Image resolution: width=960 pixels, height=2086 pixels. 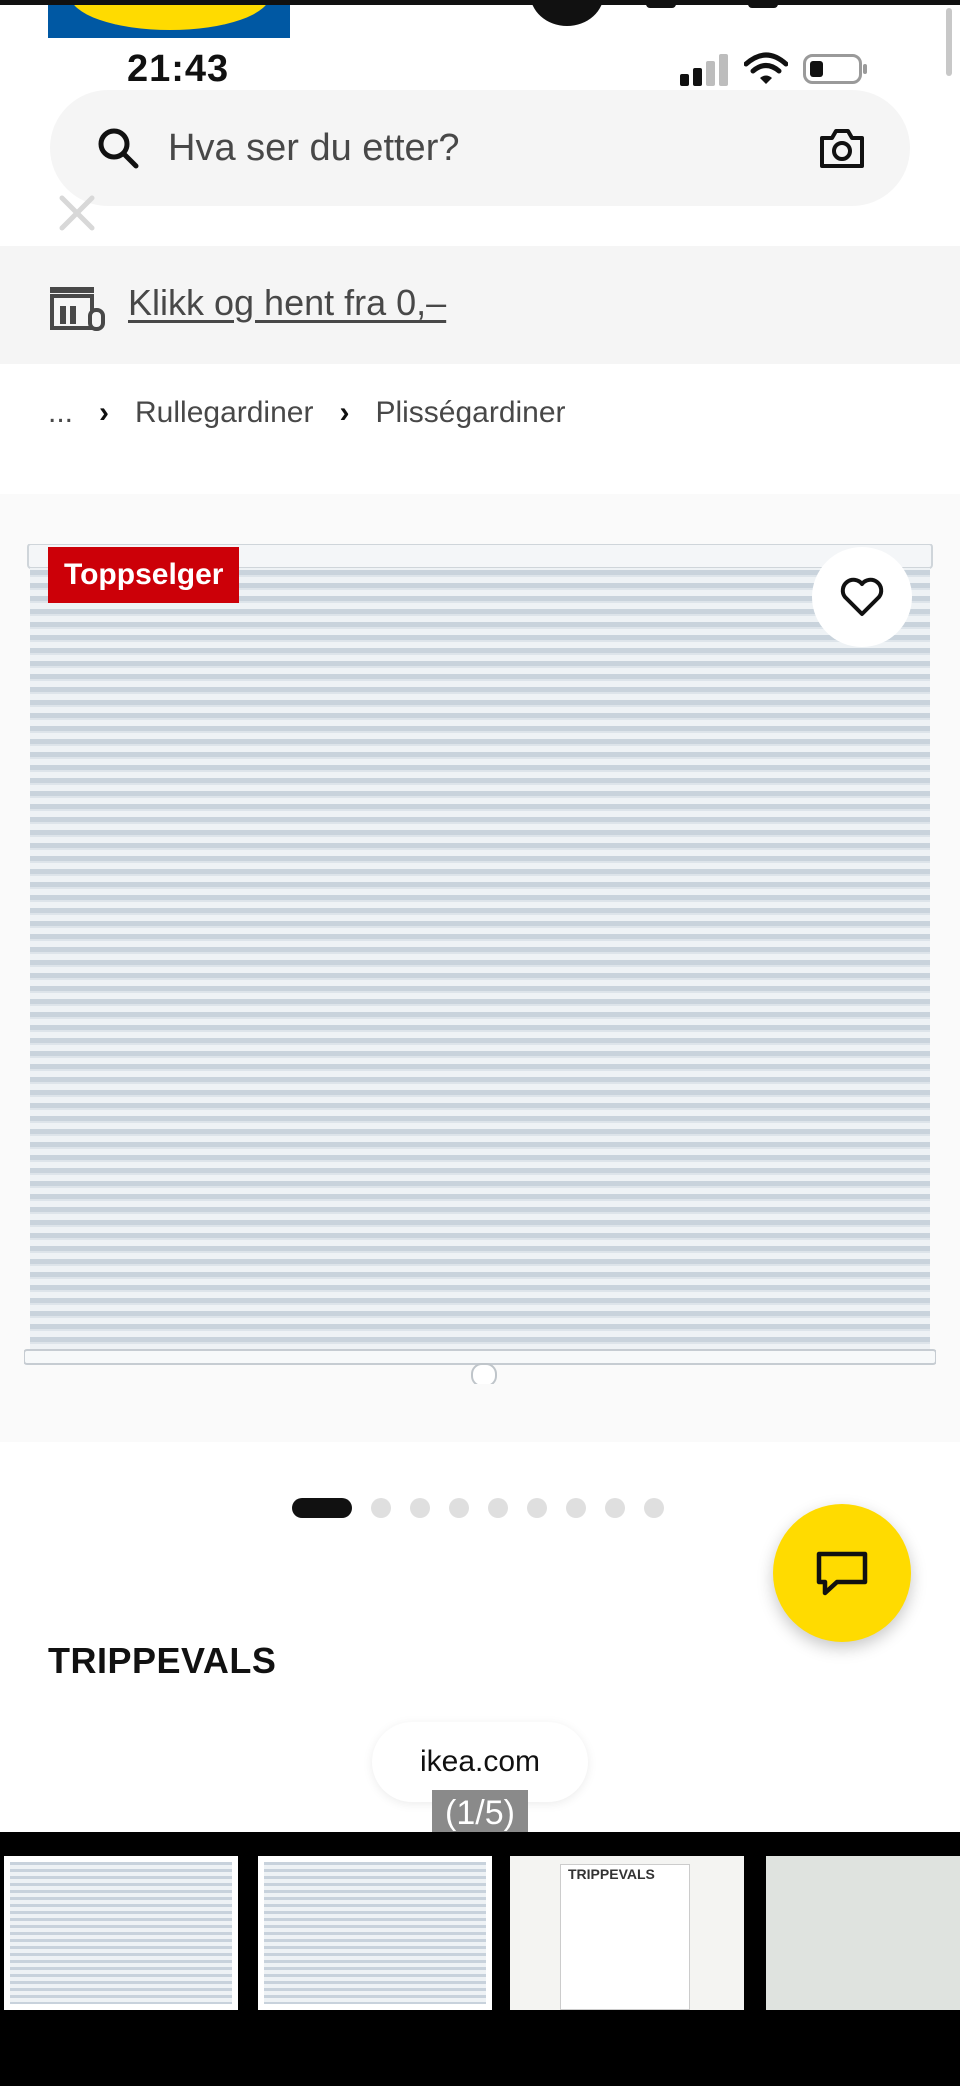 What do you see at coordinates (480, 148) in the screenshot?
I see `search-bar: Hva ser du etter?` at bounding box center [480, 148].